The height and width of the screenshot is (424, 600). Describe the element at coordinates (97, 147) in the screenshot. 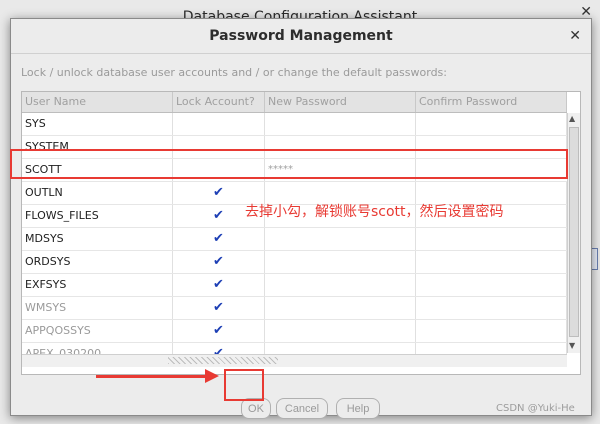

I see `user-name-cell: SYSTEM` at that location.